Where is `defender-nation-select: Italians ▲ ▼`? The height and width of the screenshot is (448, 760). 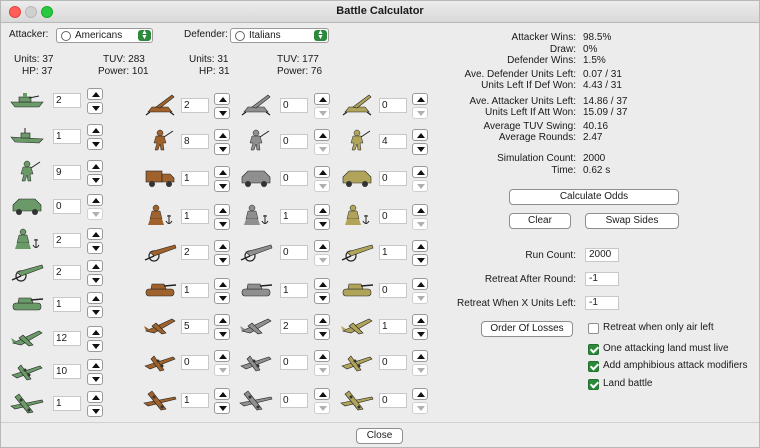 defender-nation-select: Italians ▲ ▼ is located at coordinates (279, 35).